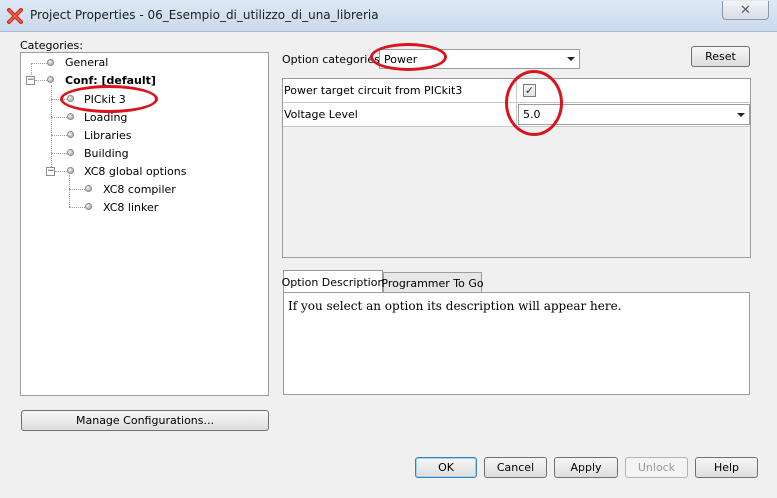 The width and height of the screenshot is (777, 498). Describe the element at coordinates (479, 59) in the screenshot. I see `option-categories-select: Power` at that location.